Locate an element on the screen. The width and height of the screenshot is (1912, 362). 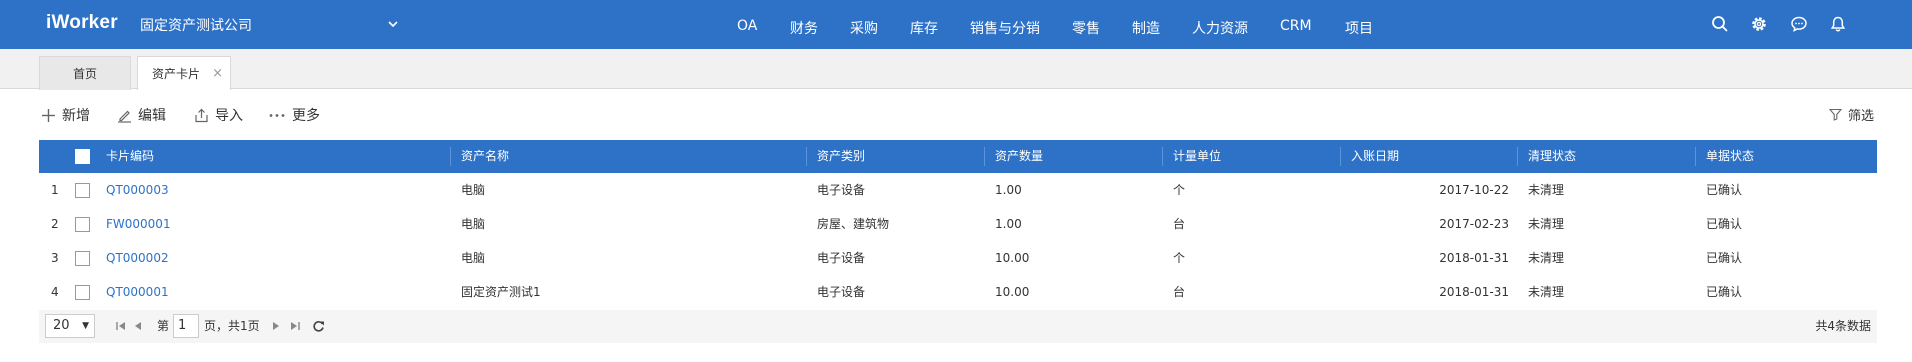
next-page-icon is located at coordinates (276, 326).